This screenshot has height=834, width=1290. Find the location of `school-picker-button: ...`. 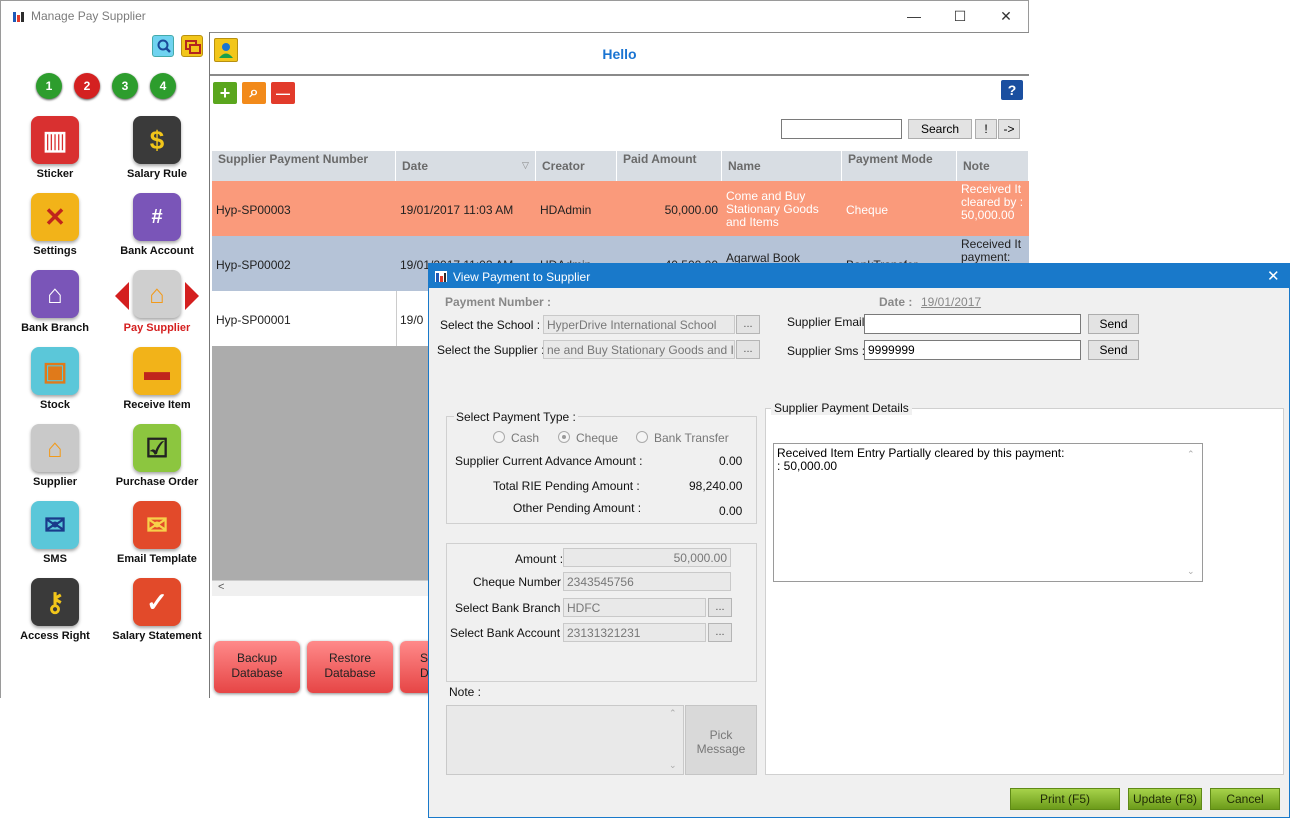

school-picker-button: ... is located at coordinates (748, 324).